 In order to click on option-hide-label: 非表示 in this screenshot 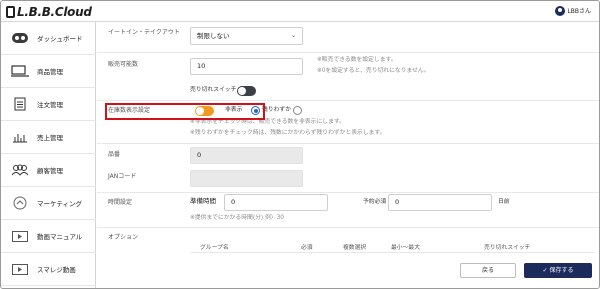, I will do `click(234, 110)`.